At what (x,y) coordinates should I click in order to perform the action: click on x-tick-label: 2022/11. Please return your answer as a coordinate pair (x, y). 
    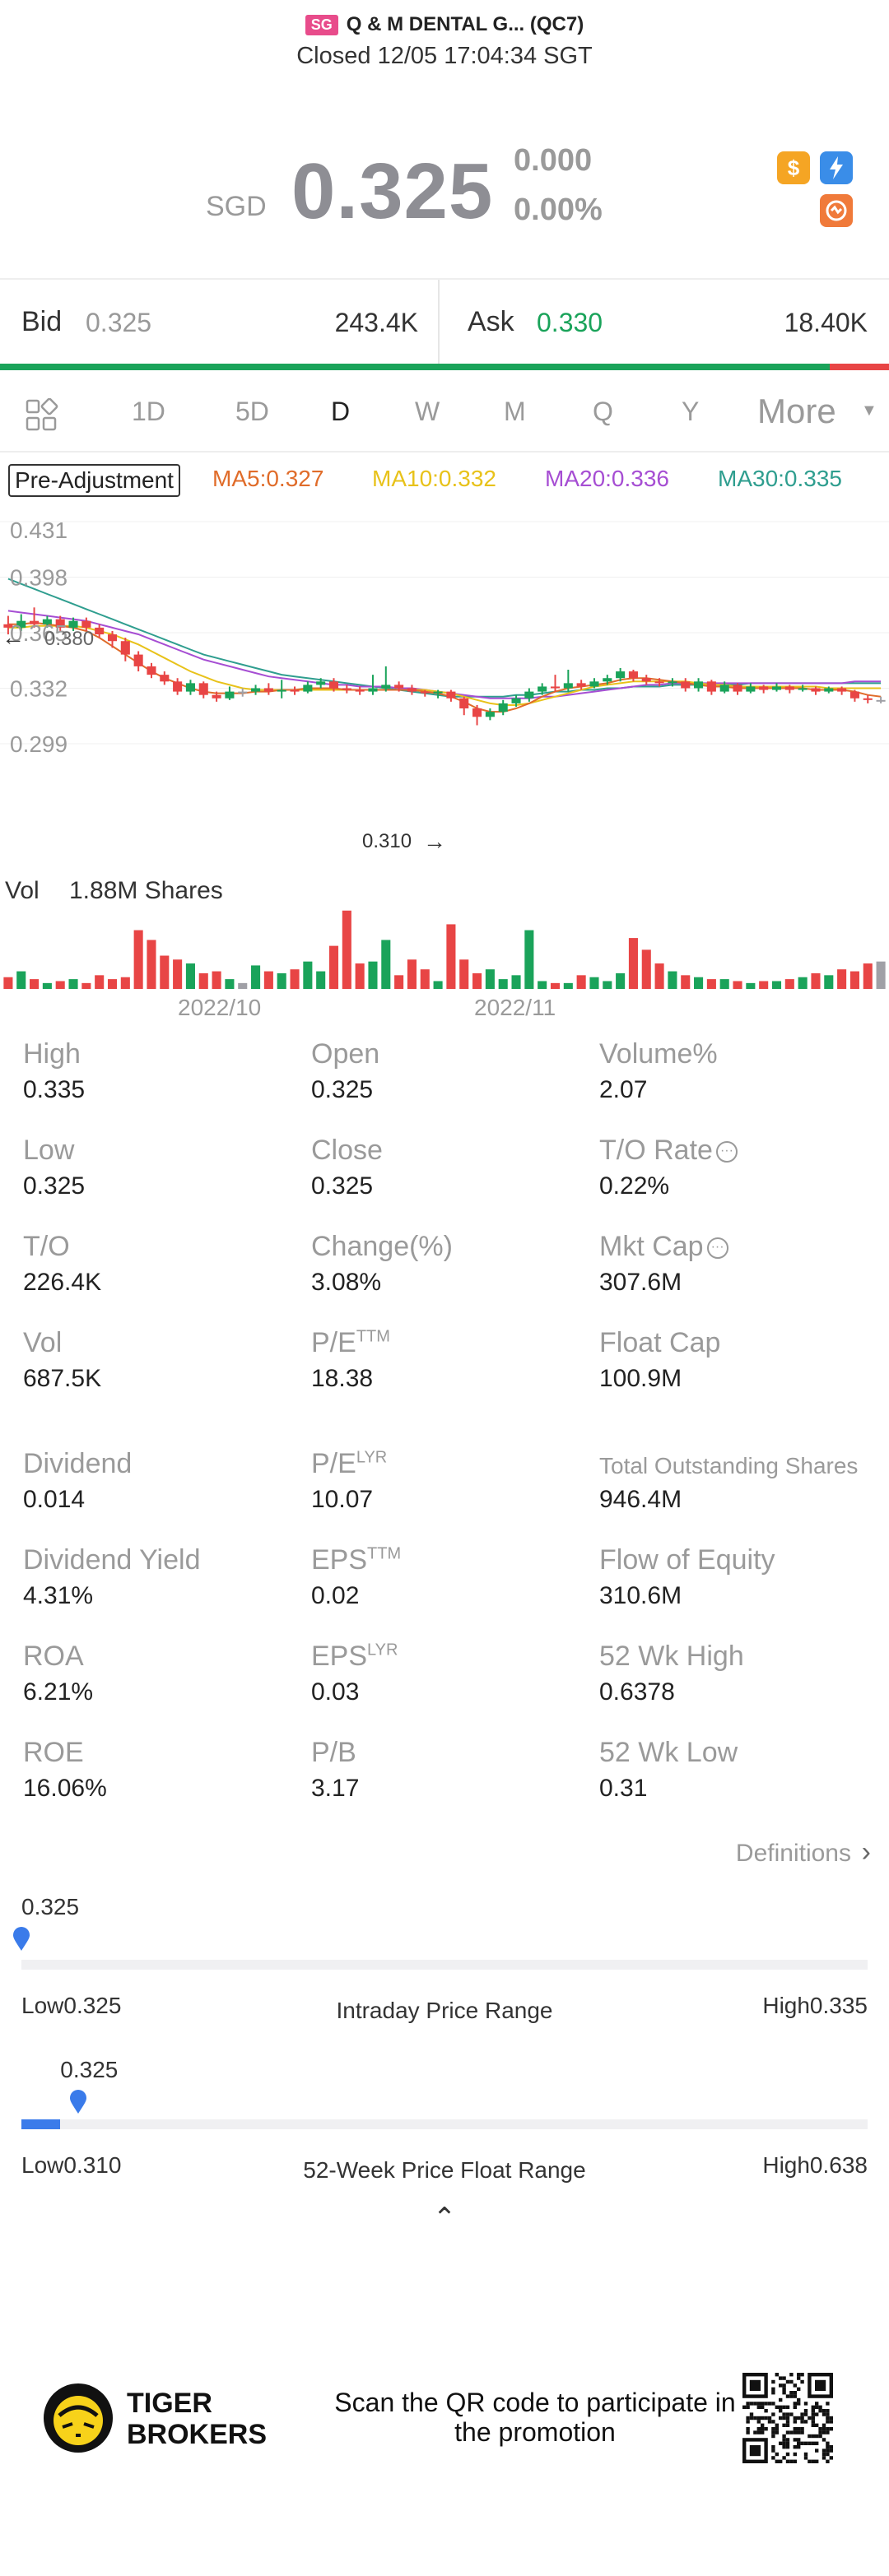
    Looking at the image, I should click on (515, 1008).